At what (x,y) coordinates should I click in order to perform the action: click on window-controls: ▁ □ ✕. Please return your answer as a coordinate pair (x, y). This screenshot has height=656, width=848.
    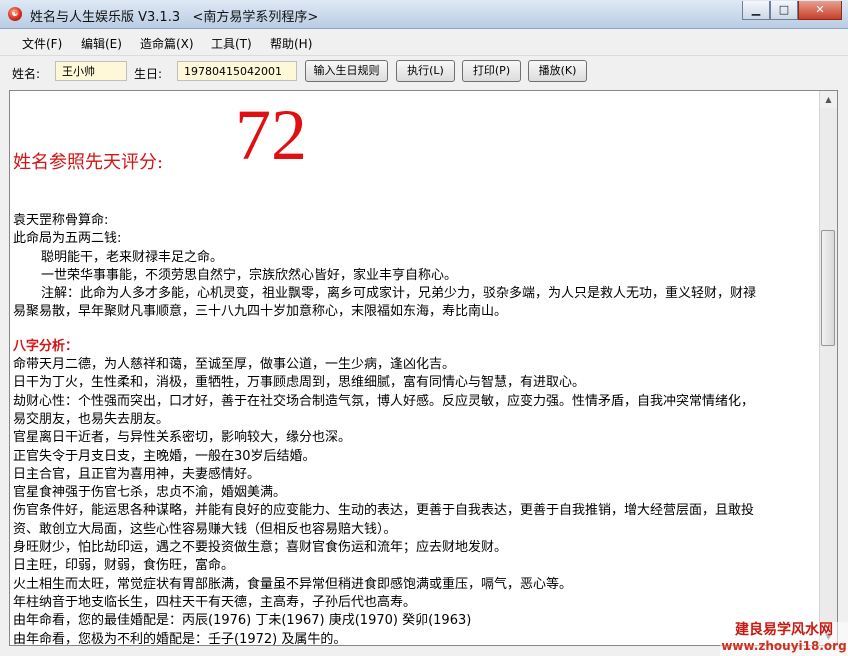
    Looking at the image, I should click on (792, 10).